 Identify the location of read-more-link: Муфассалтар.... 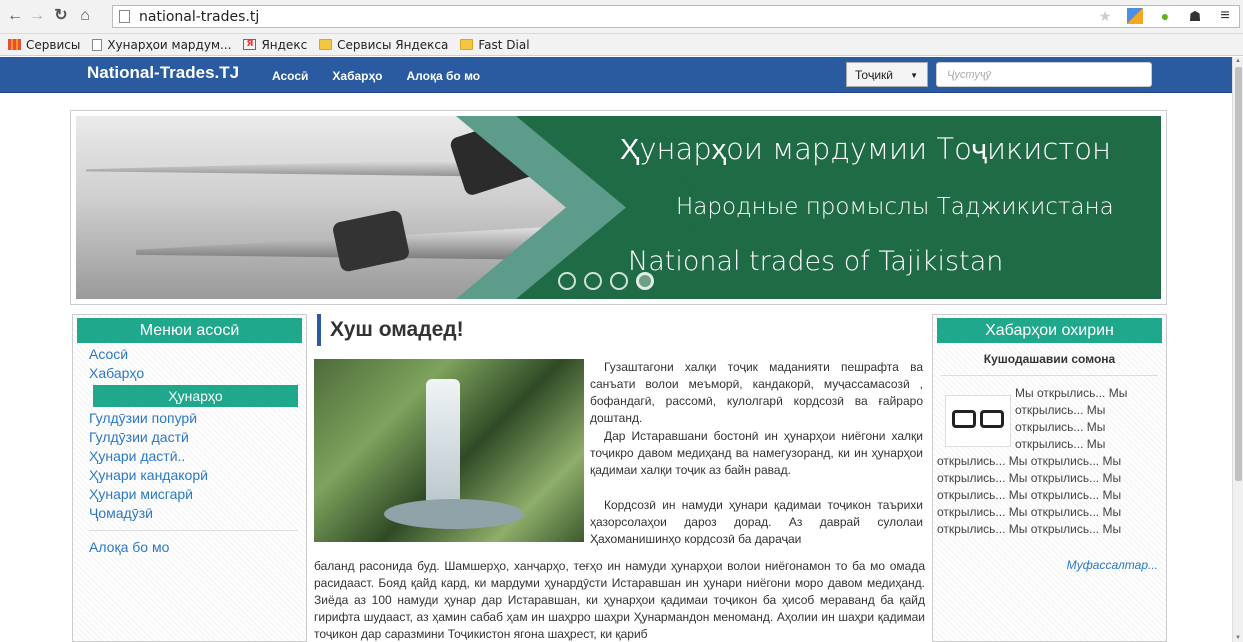
(1112, 565).